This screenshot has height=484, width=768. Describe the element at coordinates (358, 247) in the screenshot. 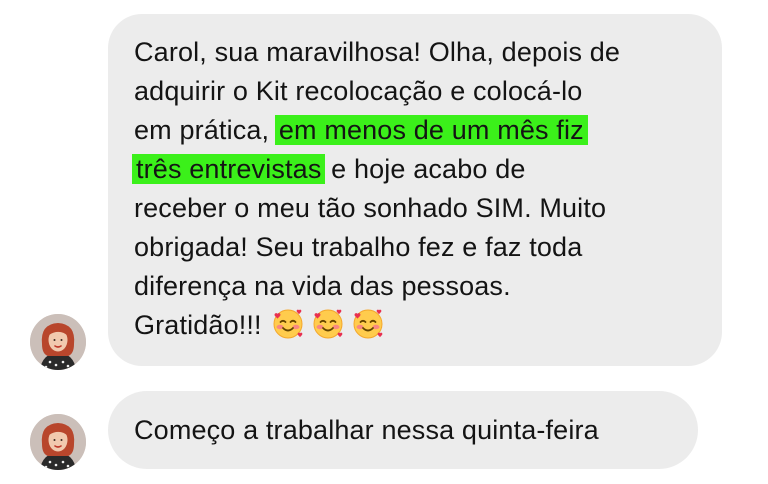

I see `message-text: obrigada! Seu trabalho fez e faz toda` at that location.